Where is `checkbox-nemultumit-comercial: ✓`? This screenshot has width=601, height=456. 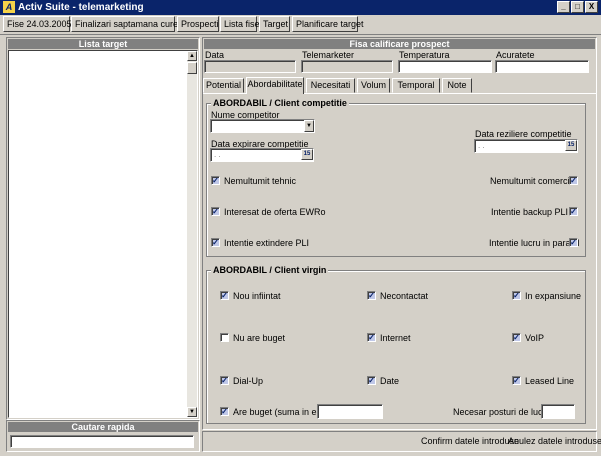 checkbox-nemultumit-comercial: ✓ is located at coordinates (573, 180).